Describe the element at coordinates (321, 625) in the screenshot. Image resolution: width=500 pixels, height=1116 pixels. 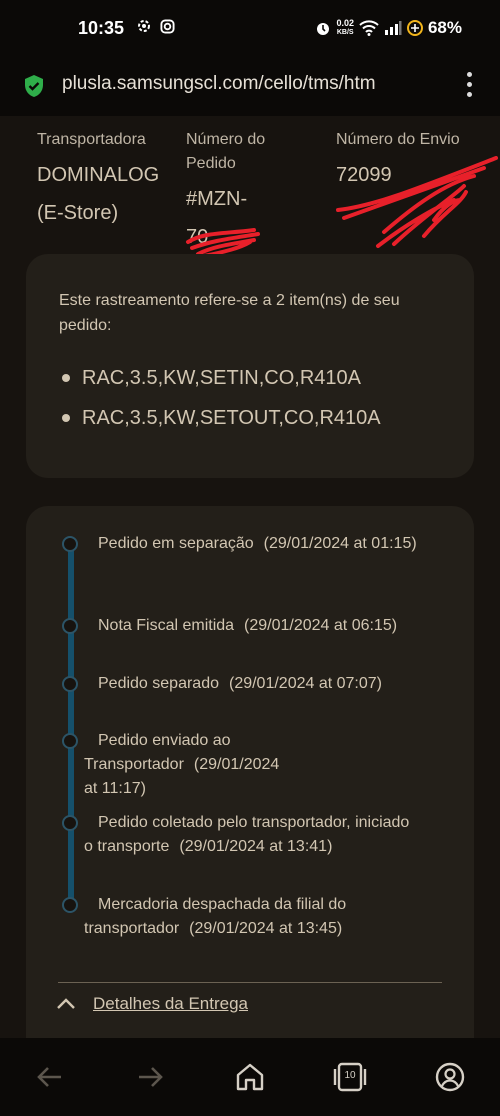
I see `event-date: (29/01/2024 at 06:15)` at that location.